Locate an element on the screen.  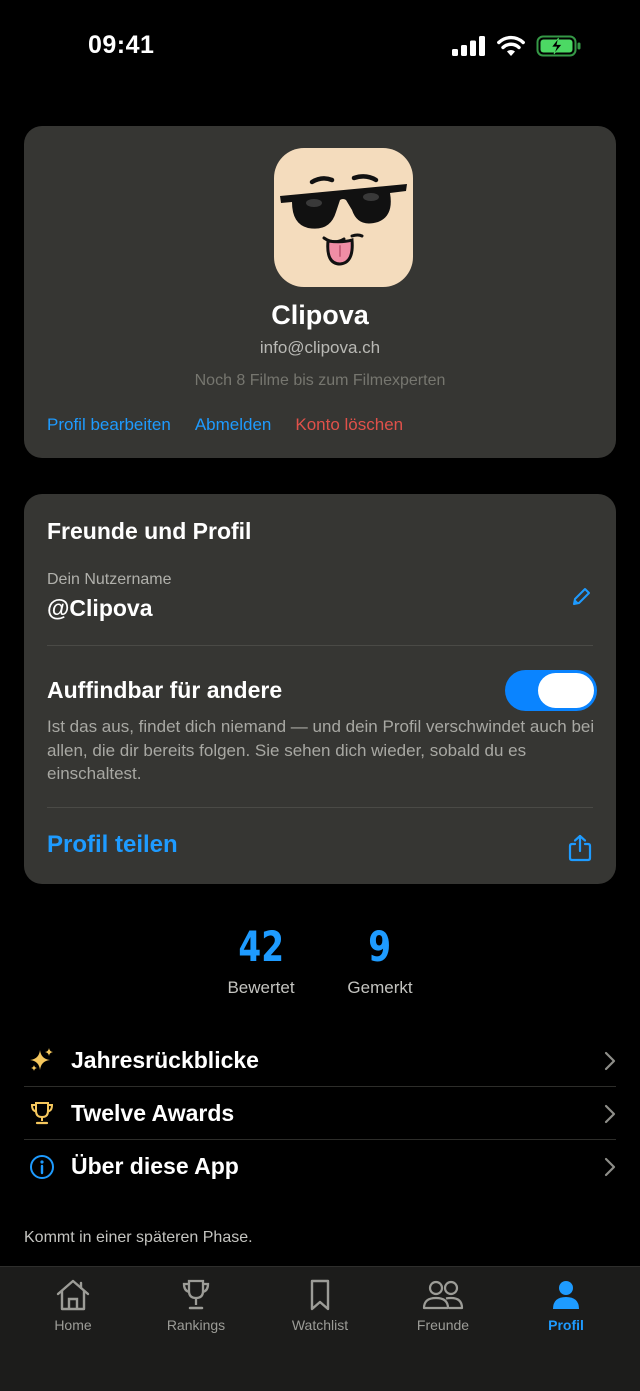
menu-item-about: Über diese App is located at coordinates (320, 1166).